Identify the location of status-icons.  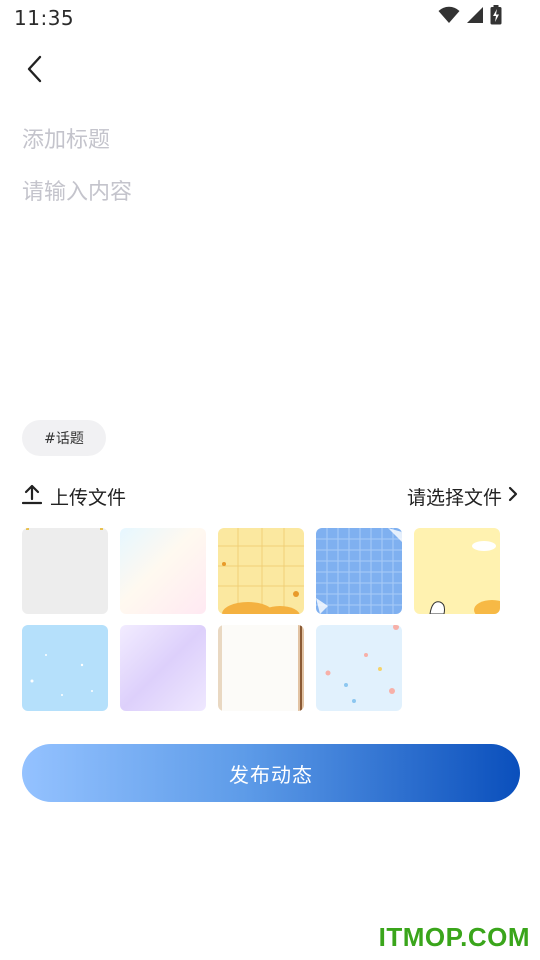
(470, 17).